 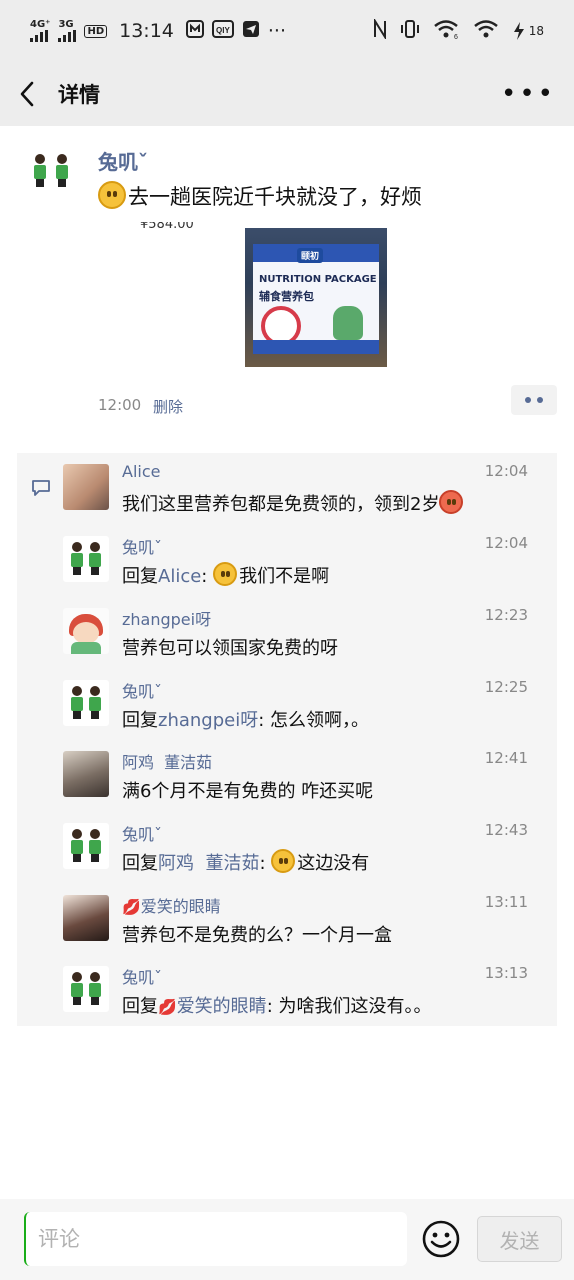 What do you see at coordinates (519, 1239) in the screenshot?
I see `send-button: 发送` at bounding box center [519, 1239].